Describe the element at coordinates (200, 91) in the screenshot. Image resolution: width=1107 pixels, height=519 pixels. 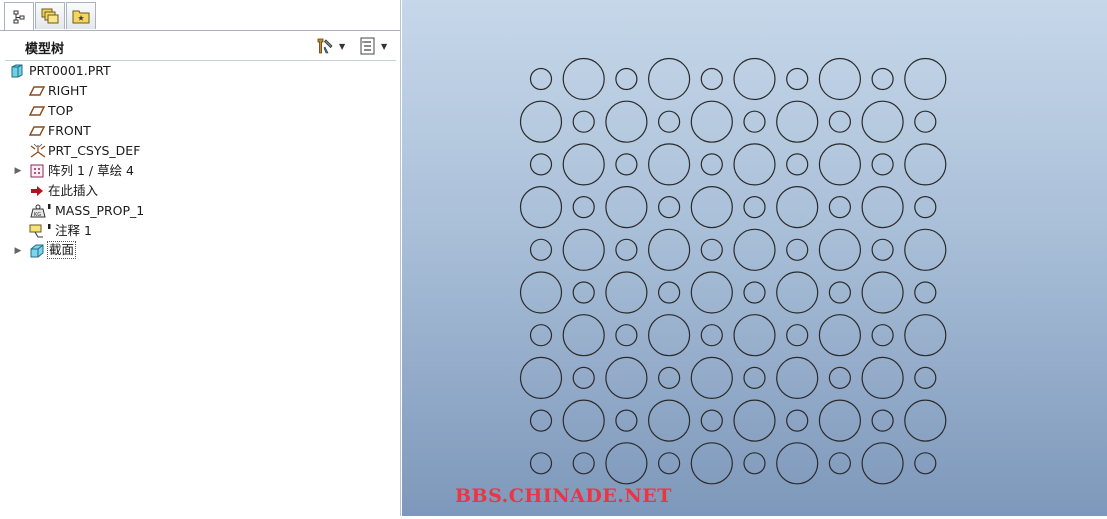
I see `tree-item-right: RIGHT` at that location.